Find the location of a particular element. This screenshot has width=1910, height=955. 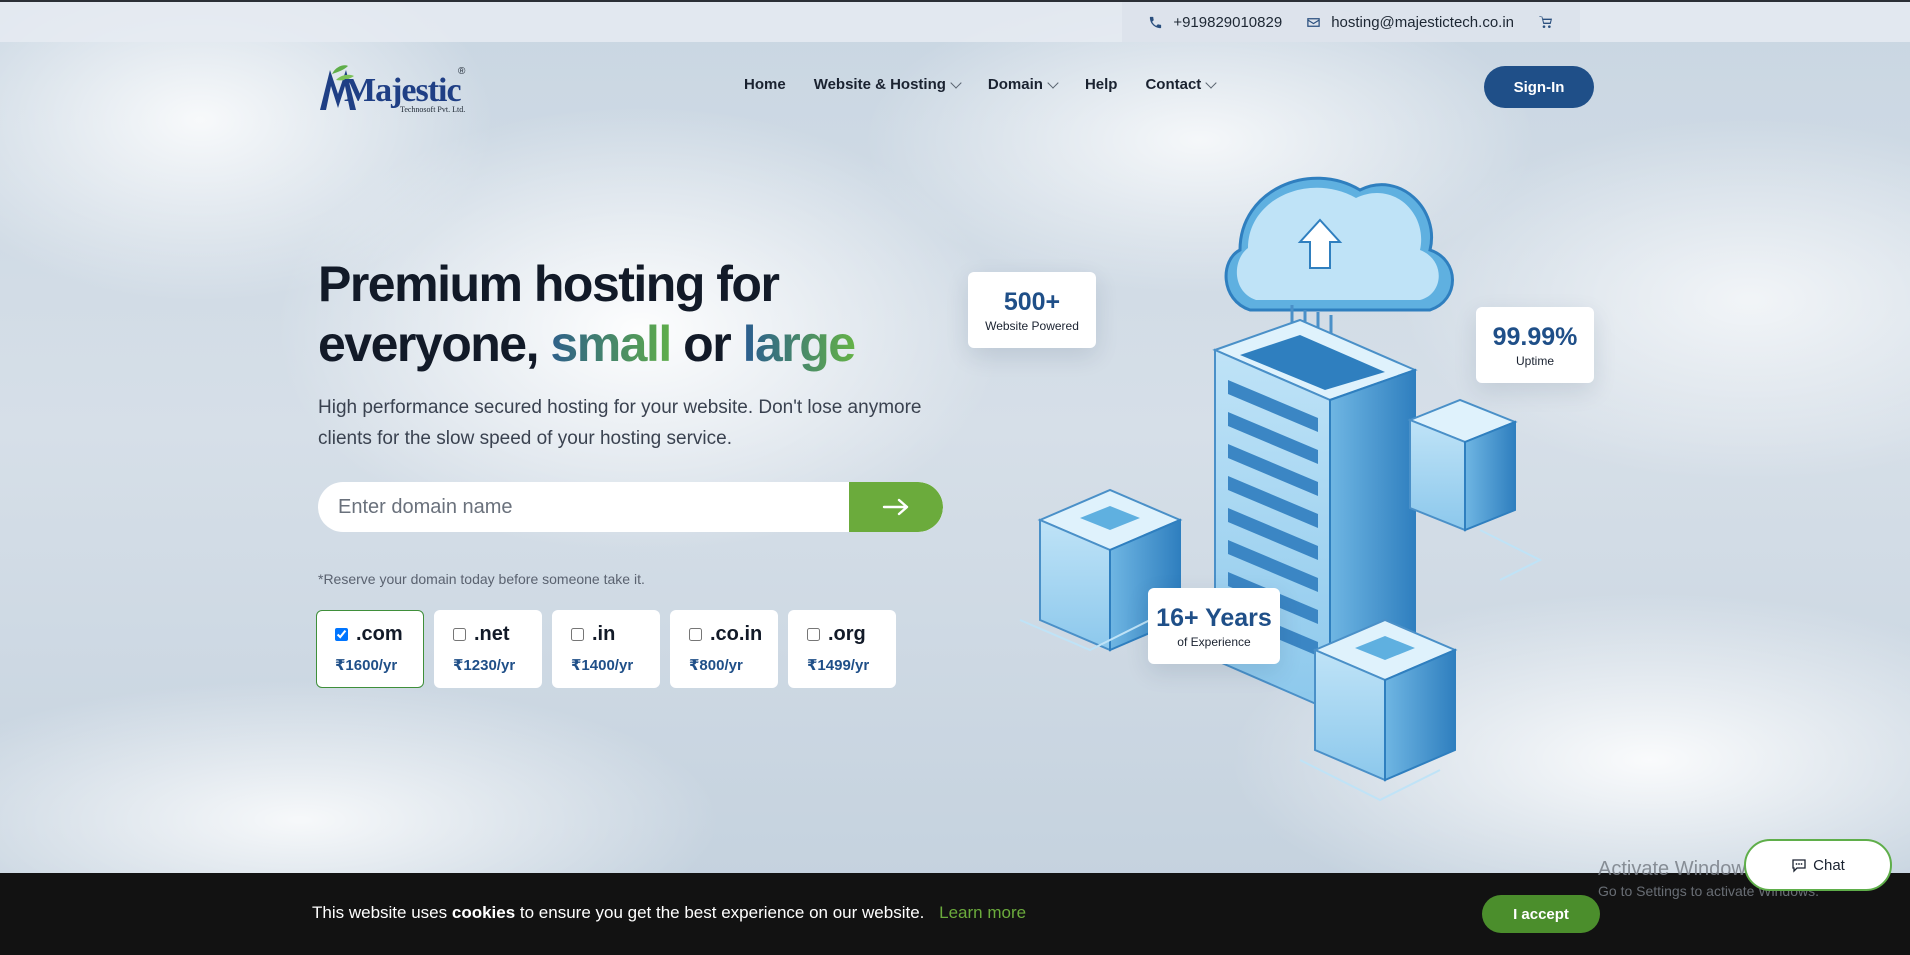

tld-price: ₹800/yr is located at coordinates (716, 665).